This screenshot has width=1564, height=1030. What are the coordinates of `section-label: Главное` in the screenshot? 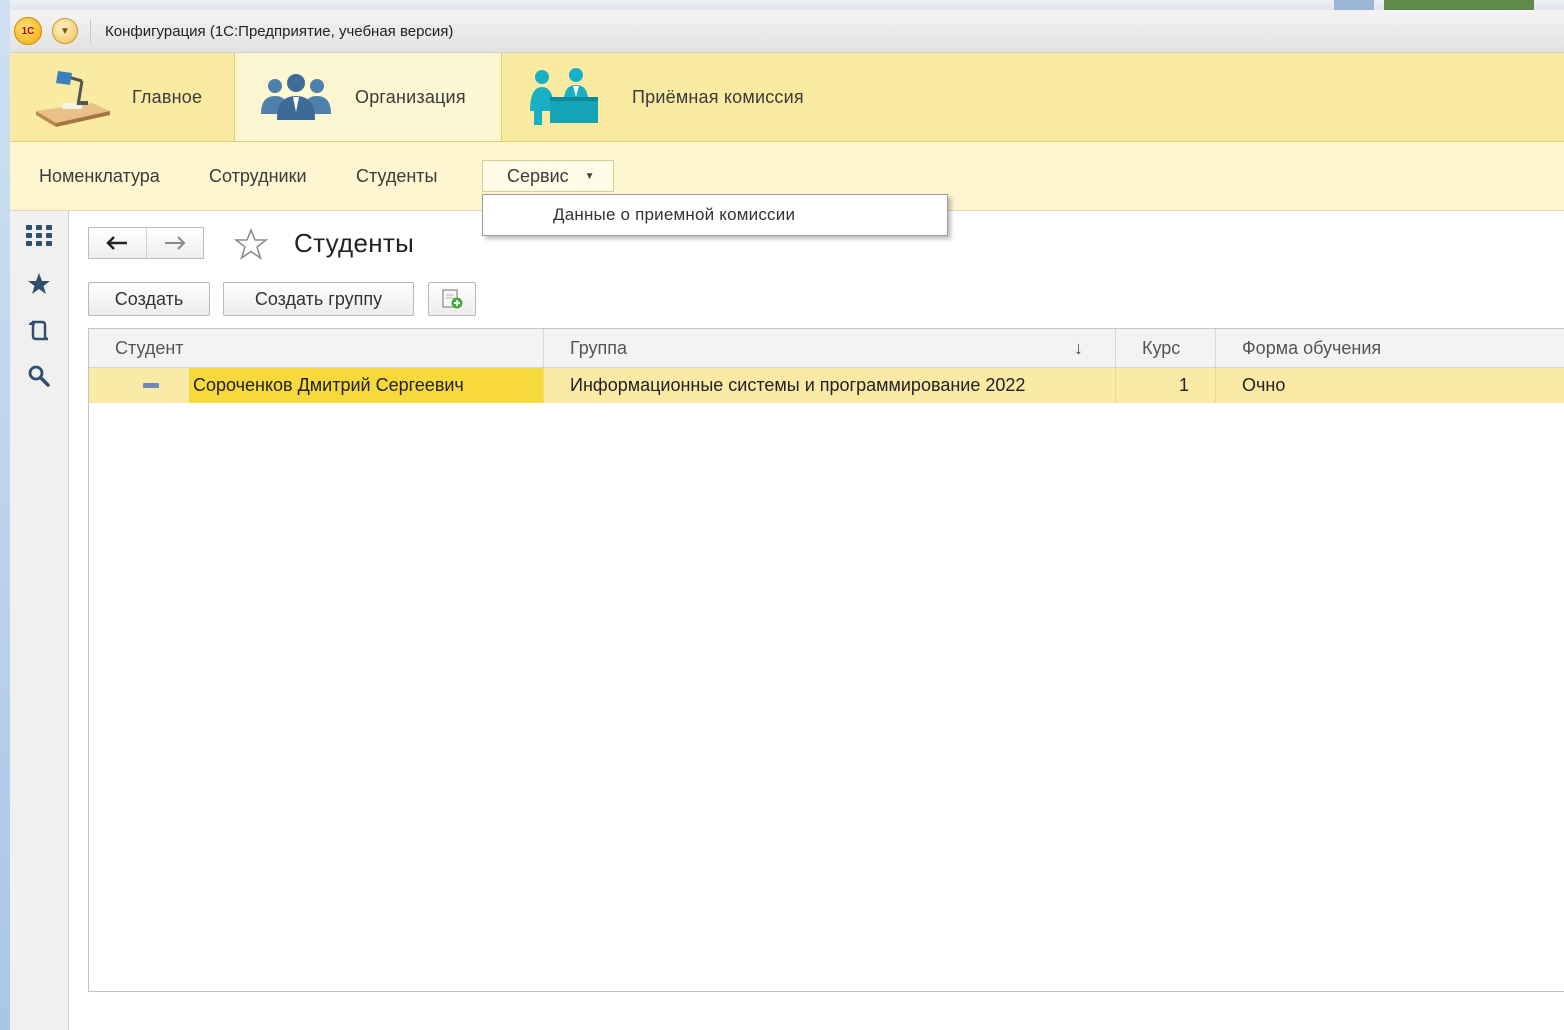 It's located at (167, 96).